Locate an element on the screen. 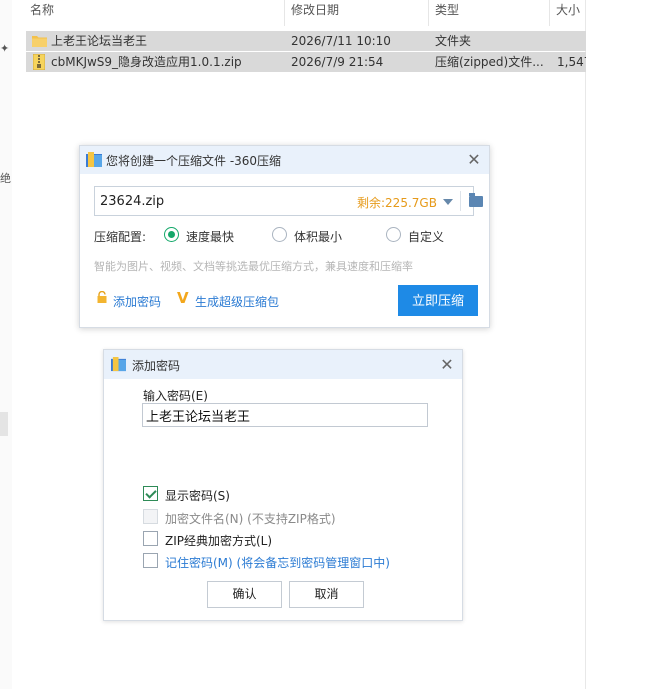 The width and height of the screenshot is (647, 689). browse-folder-icon is located at coordinates (476, 200).